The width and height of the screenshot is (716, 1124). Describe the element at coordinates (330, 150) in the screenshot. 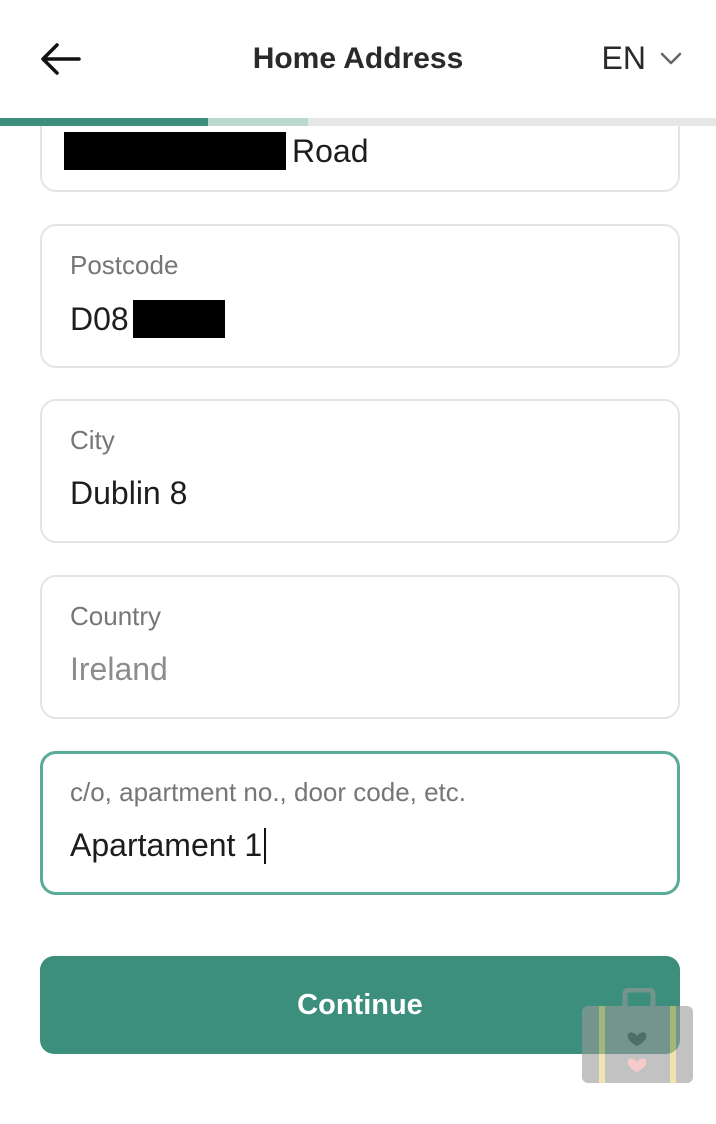

I see `street-value-suffix: Road` at that location.